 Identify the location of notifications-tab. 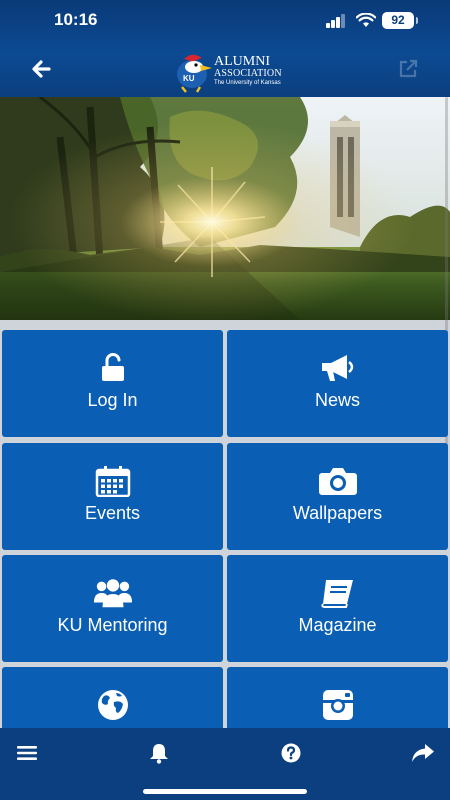
(159, 753).